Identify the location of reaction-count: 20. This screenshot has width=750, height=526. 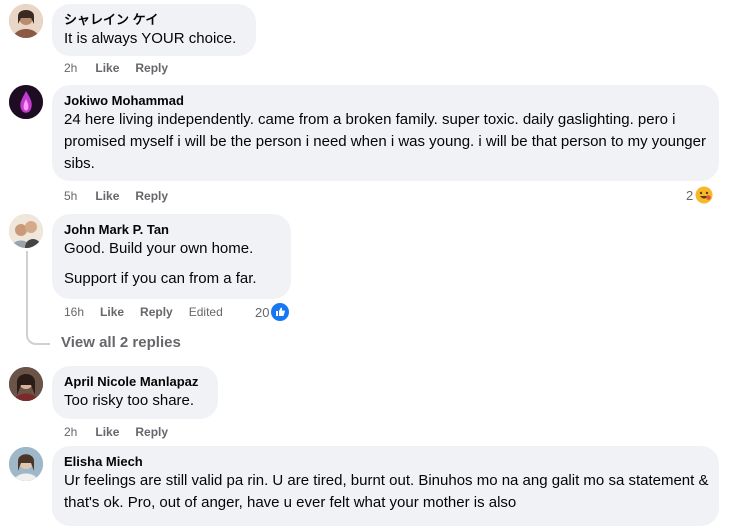
(262, 312).